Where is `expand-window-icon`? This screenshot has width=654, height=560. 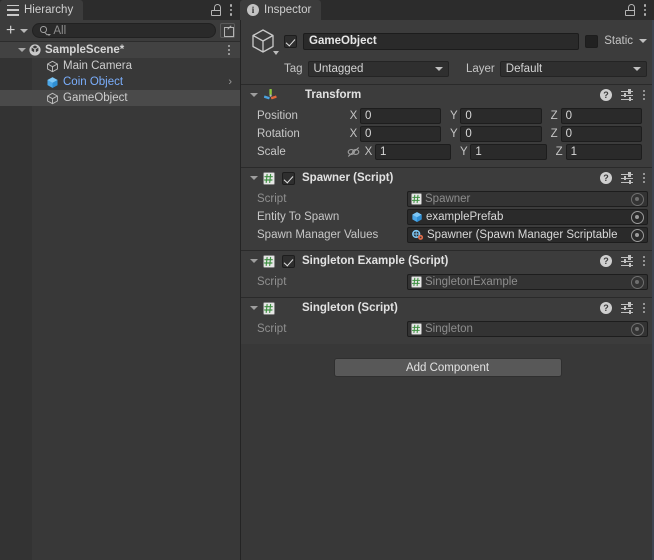 expand-window-icon is located at coordinates (227, 30).